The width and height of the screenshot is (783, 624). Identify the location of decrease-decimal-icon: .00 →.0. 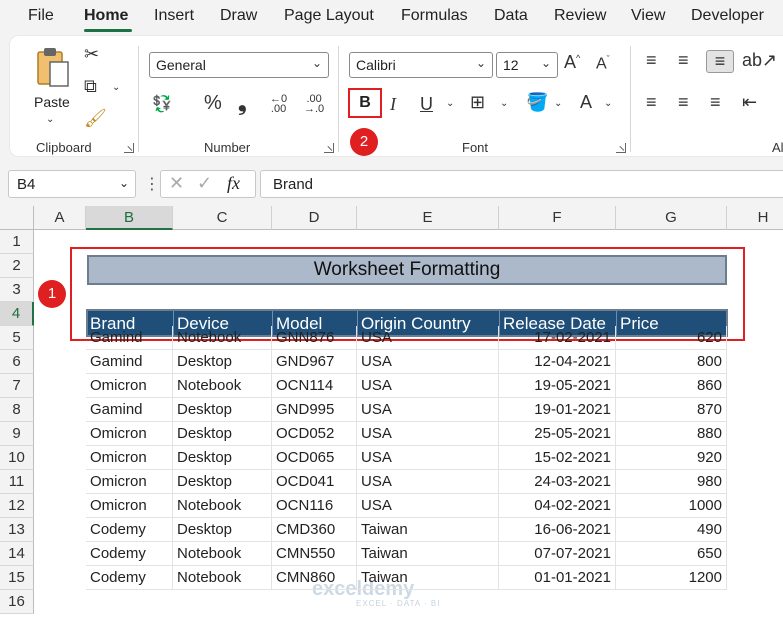
(314, 104).